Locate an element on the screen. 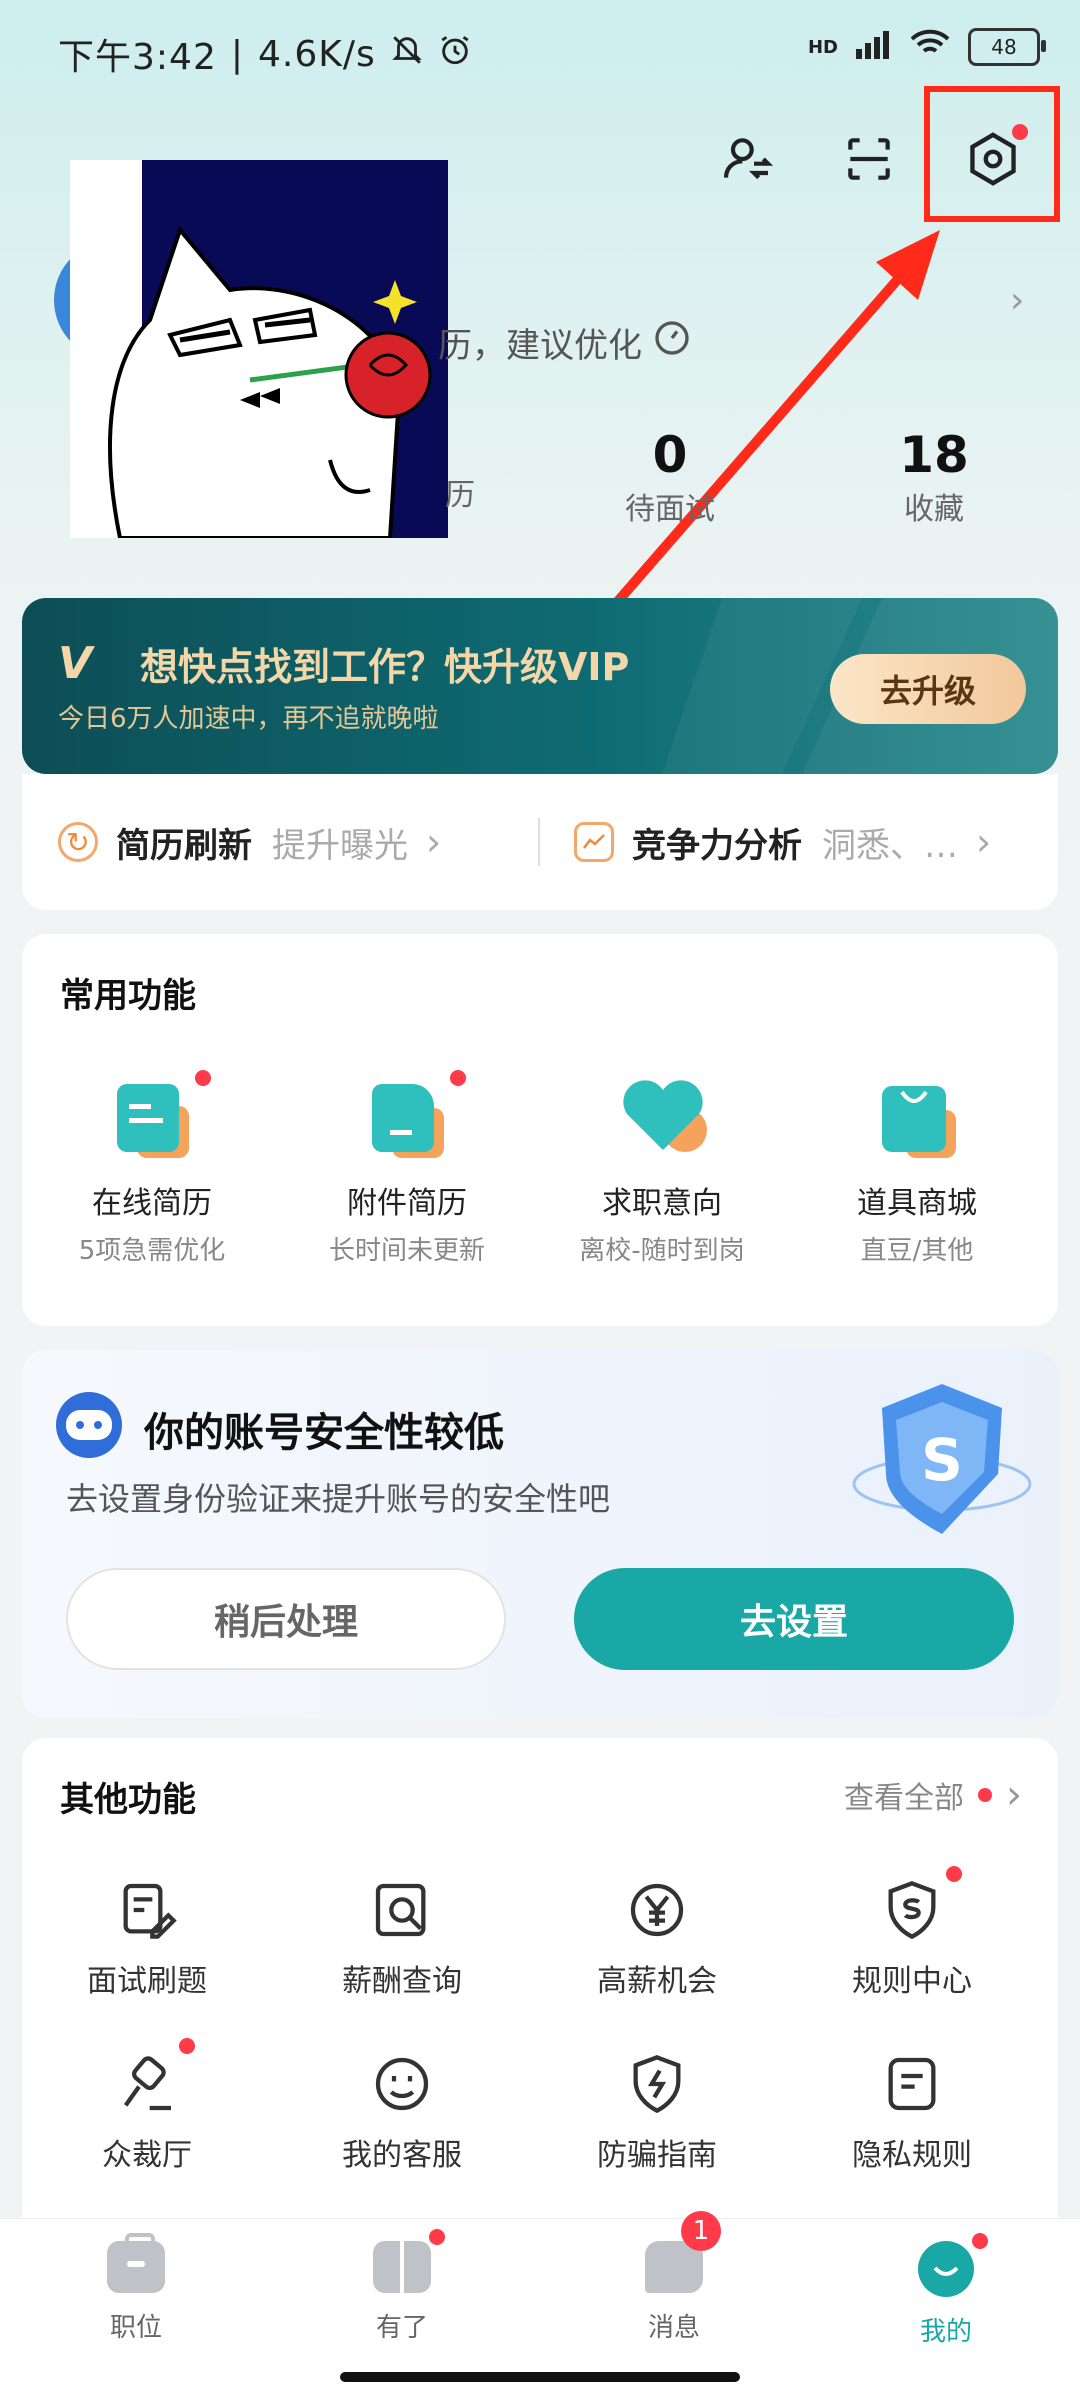 This screenshot has width=1080, height=2401. avatar is located at coordinates (259, 349).